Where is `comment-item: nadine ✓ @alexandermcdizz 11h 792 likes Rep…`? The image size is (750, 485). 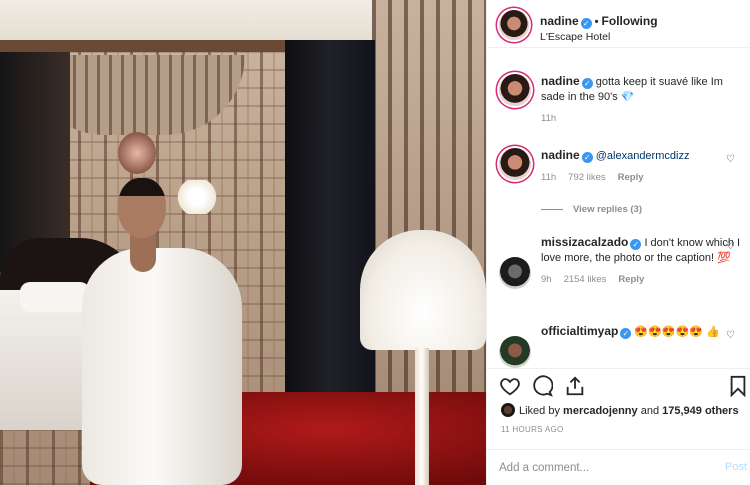
comment-item: nadine ✓ @alexandermcdizz 11h 792 likes Rep… is located at coordinates (622, 165).